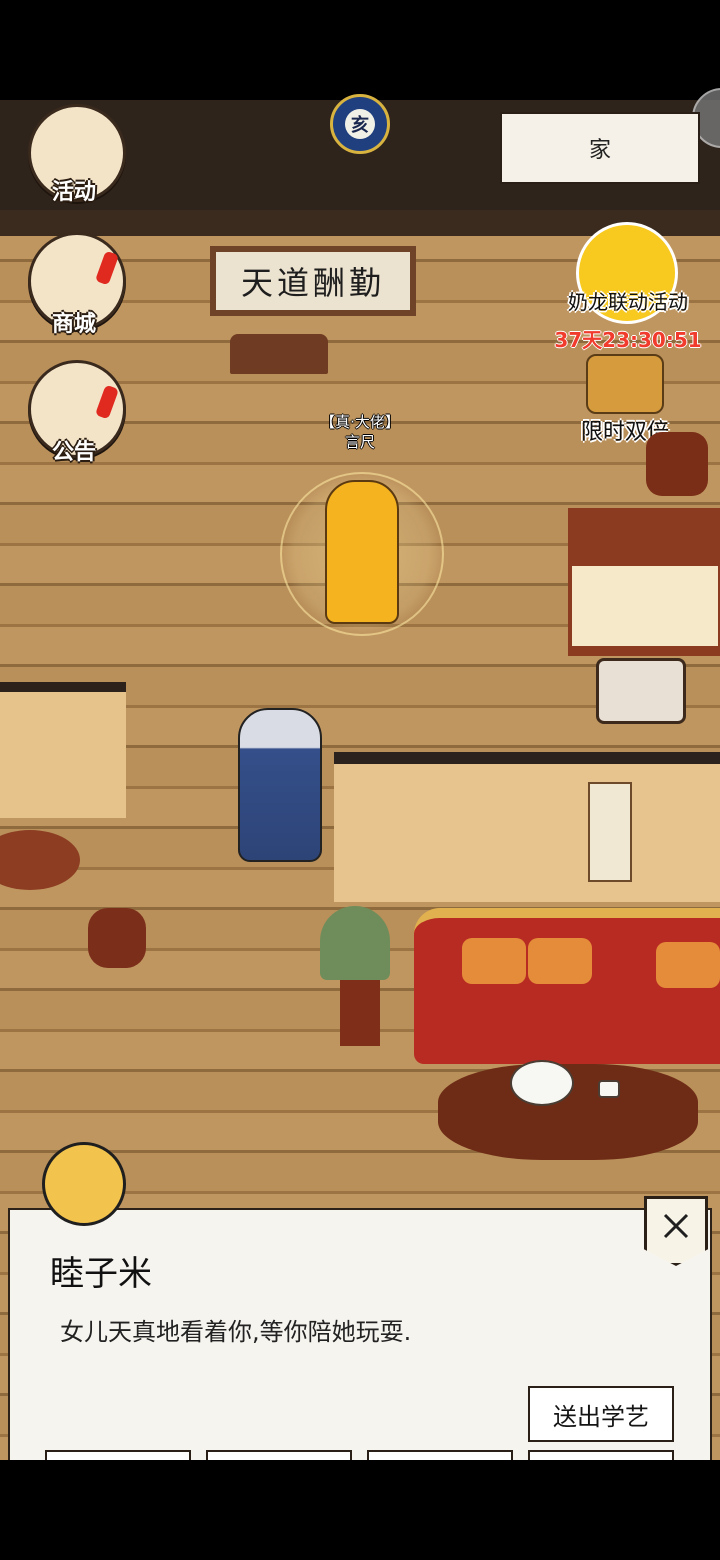  I want to click on player-character, so click(362, 552).